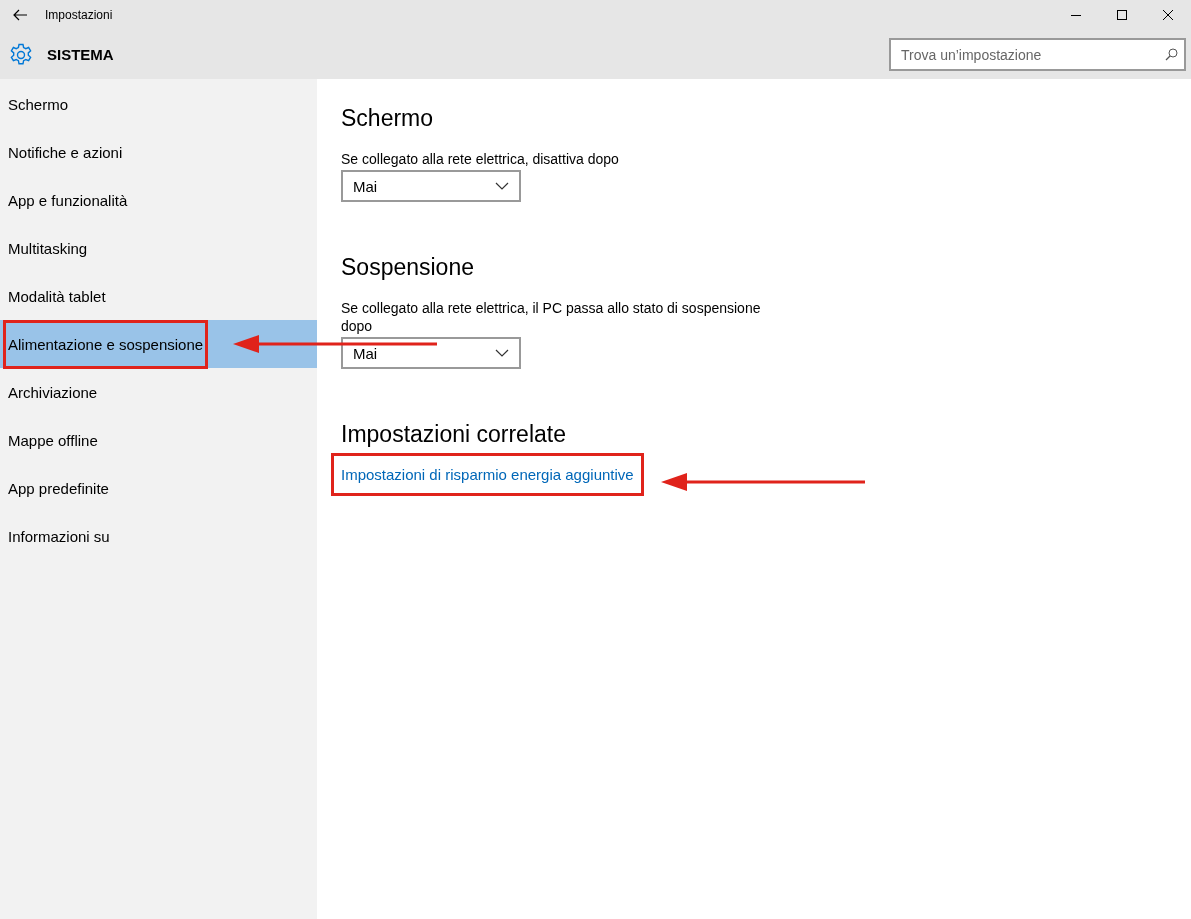 The height and width of the screenshot is (919, 1191). What do you see at coordinates (454, 434) in the screenshot?
I see `section-heading: Impostazioni correlate` at bounding box center [454, 434].